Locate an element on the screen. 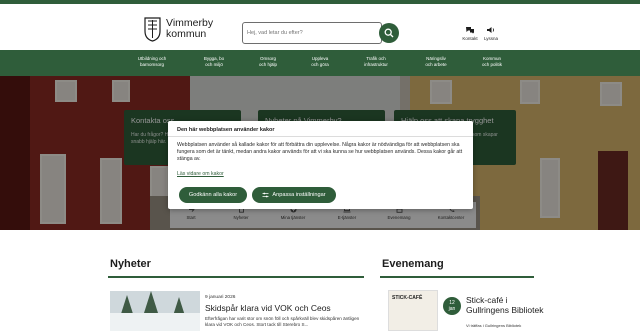  brand-name-line2: kommun is located at coordinates (186, 34).